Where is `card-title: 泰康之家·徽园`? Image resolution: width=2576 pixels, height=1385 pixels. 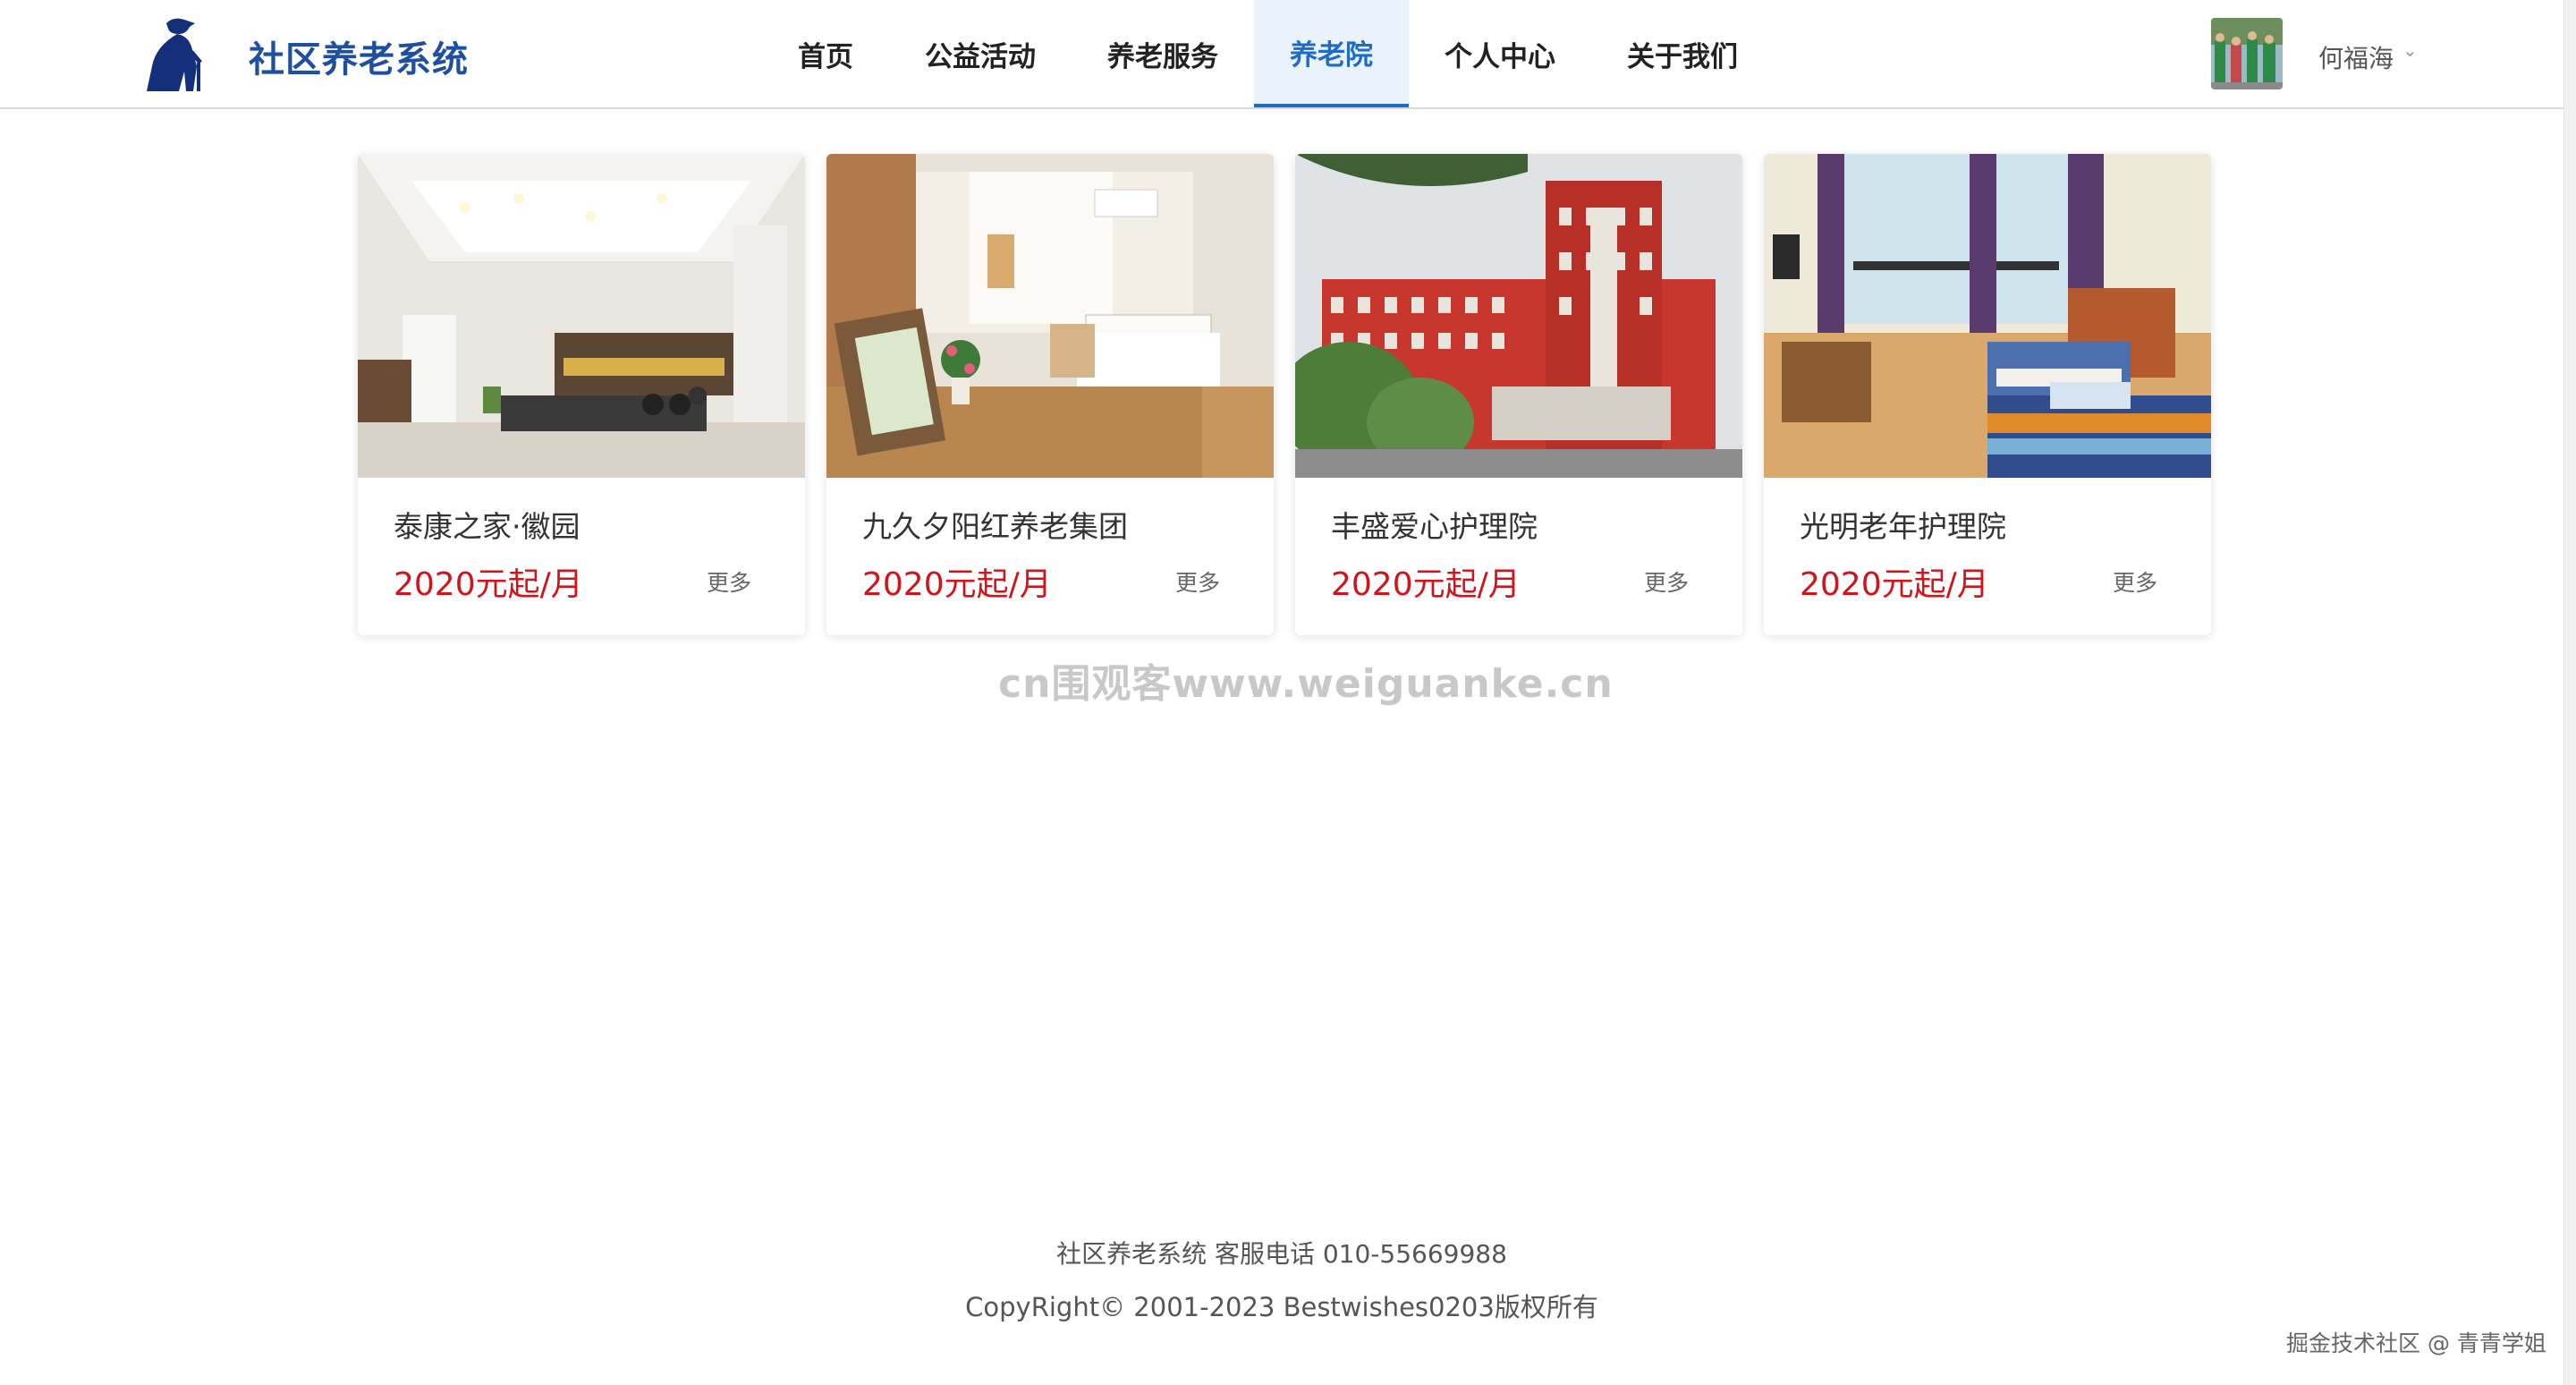 card-title: 泰康之家·徽园 is located at coordinates (487, 526).